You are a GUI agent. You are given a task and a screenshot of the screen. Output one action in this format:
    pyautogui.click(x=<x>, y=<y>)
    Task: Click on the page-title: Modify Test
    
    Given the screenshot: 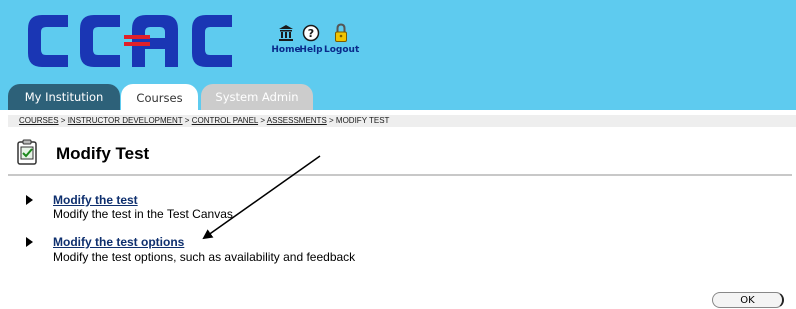 What is the action you would take?
    pyautogui.click(x=103, y=153)
    